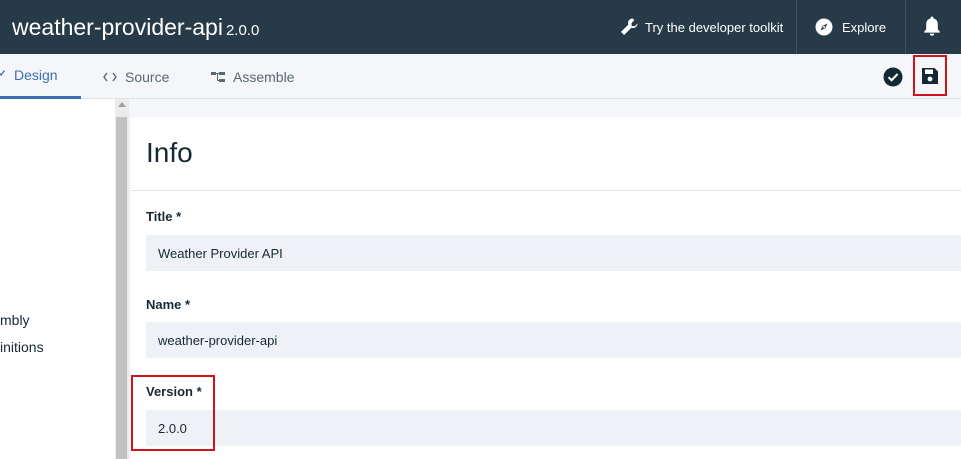 The width and height of the screenshot is (961, 459). What do you see at coordinates (110, 77) in the screenshot?
I see `code-icon` at bounding box center [110, 77].